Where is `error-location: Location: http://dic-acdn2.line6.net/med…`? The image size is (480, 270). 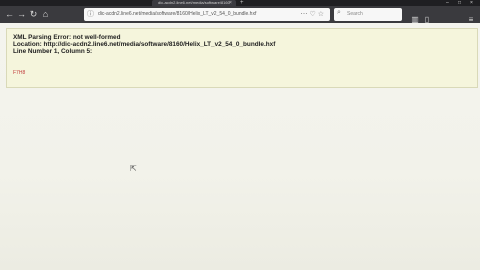
error-location: Location: http://dic-acdn2.line6.net/med… is located at coordinates (144, 44).